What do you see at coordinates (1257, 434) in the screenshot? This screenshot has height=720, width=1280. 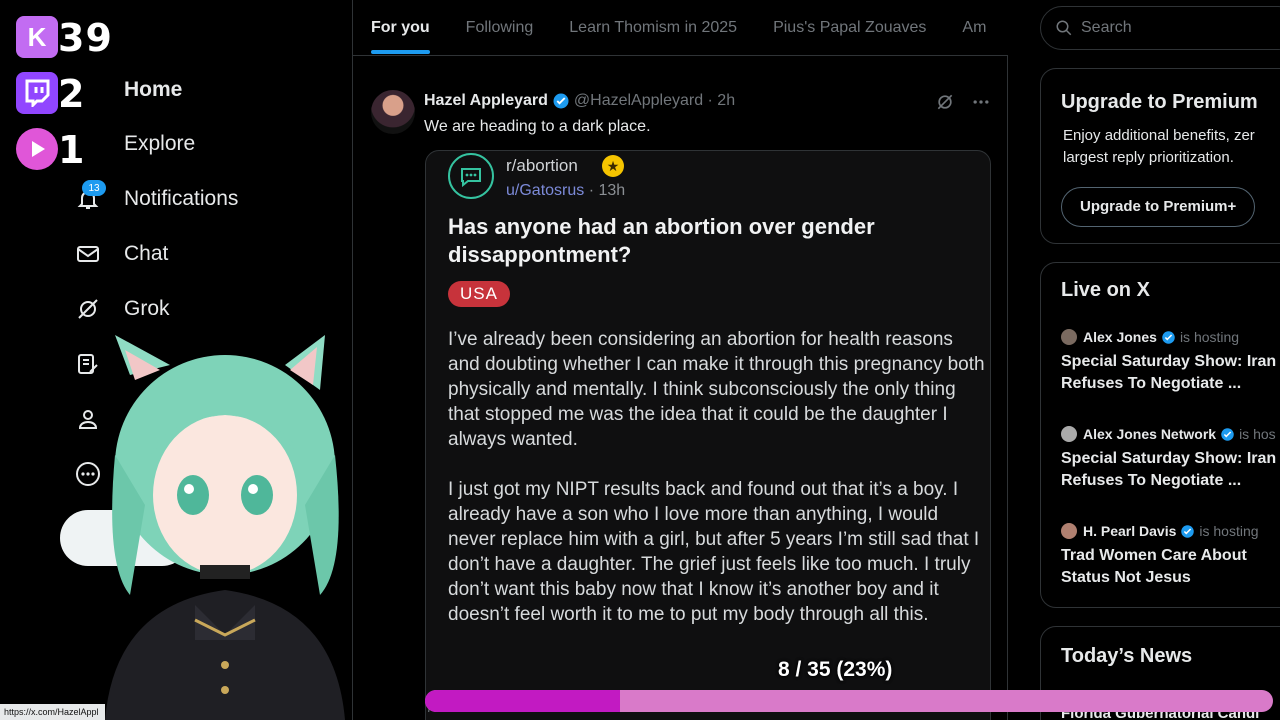 I see `host-status: is hos` at bounding box center [1257, 434].